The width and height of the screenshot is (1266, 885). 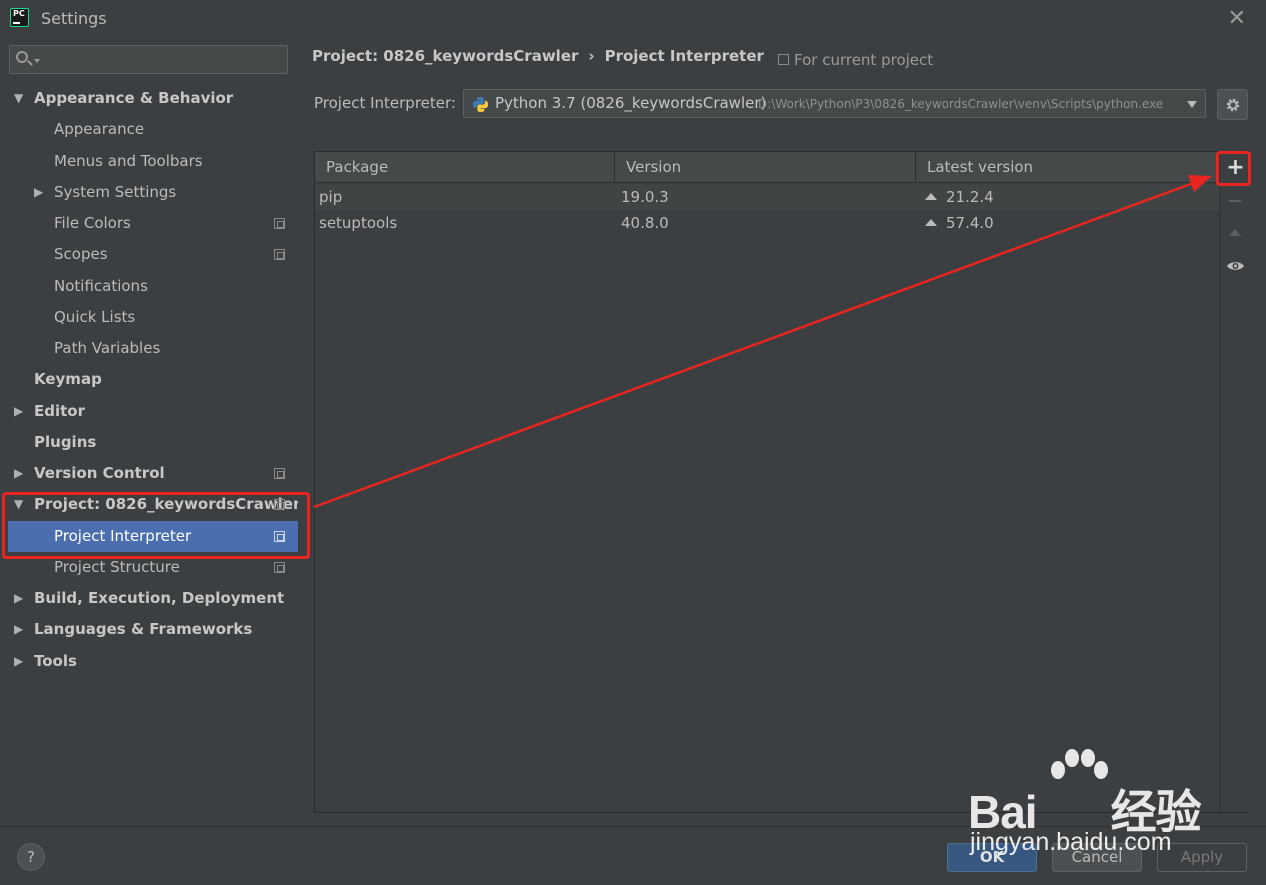 I want to click on package-toolbar: +, so click(x=1234, y=482).